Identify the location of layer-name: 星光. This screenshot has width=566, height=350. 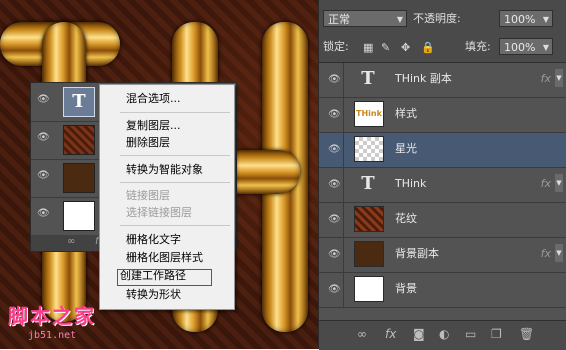
(406, 148).